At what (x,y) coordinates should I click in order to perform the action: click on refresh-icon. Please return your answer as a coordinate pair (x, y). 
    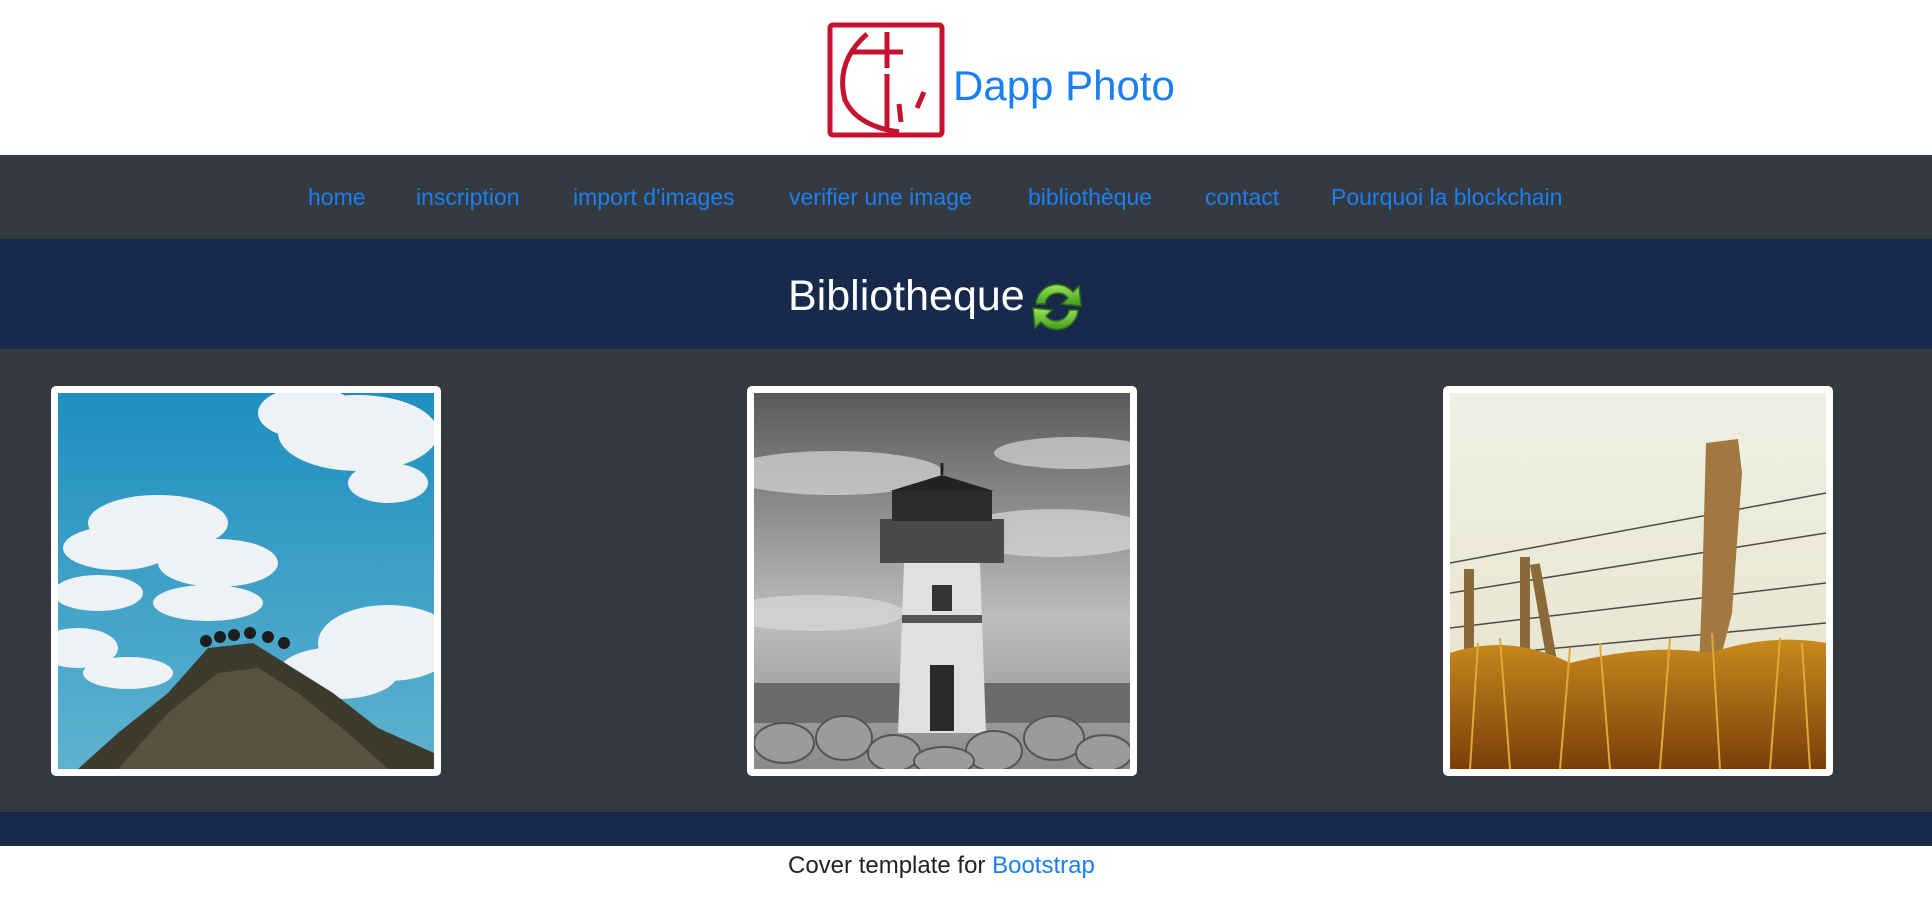
    Looking at the image, I should click on (1057, 307).